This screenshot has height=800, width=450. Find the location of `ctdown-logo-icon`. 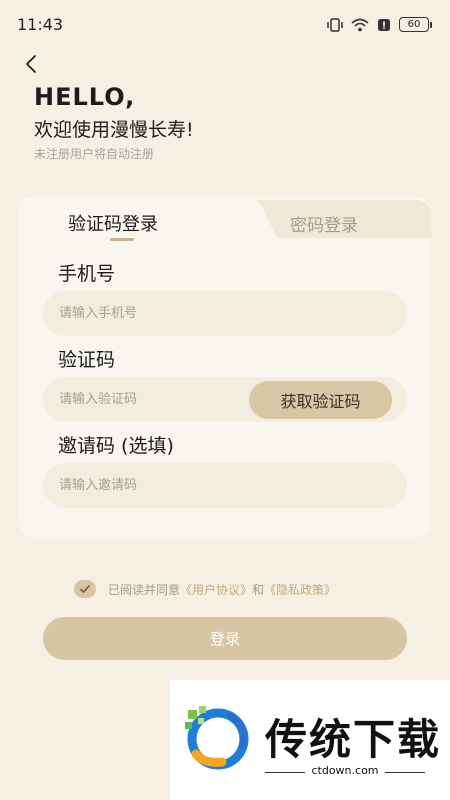

ctdown-logo-icon is located at coordinates (217, 738).